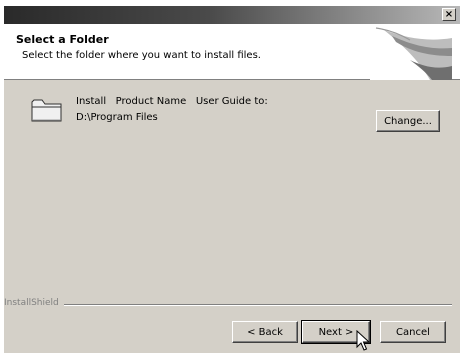  I want to click on close-button: ×, so click(449, 14).